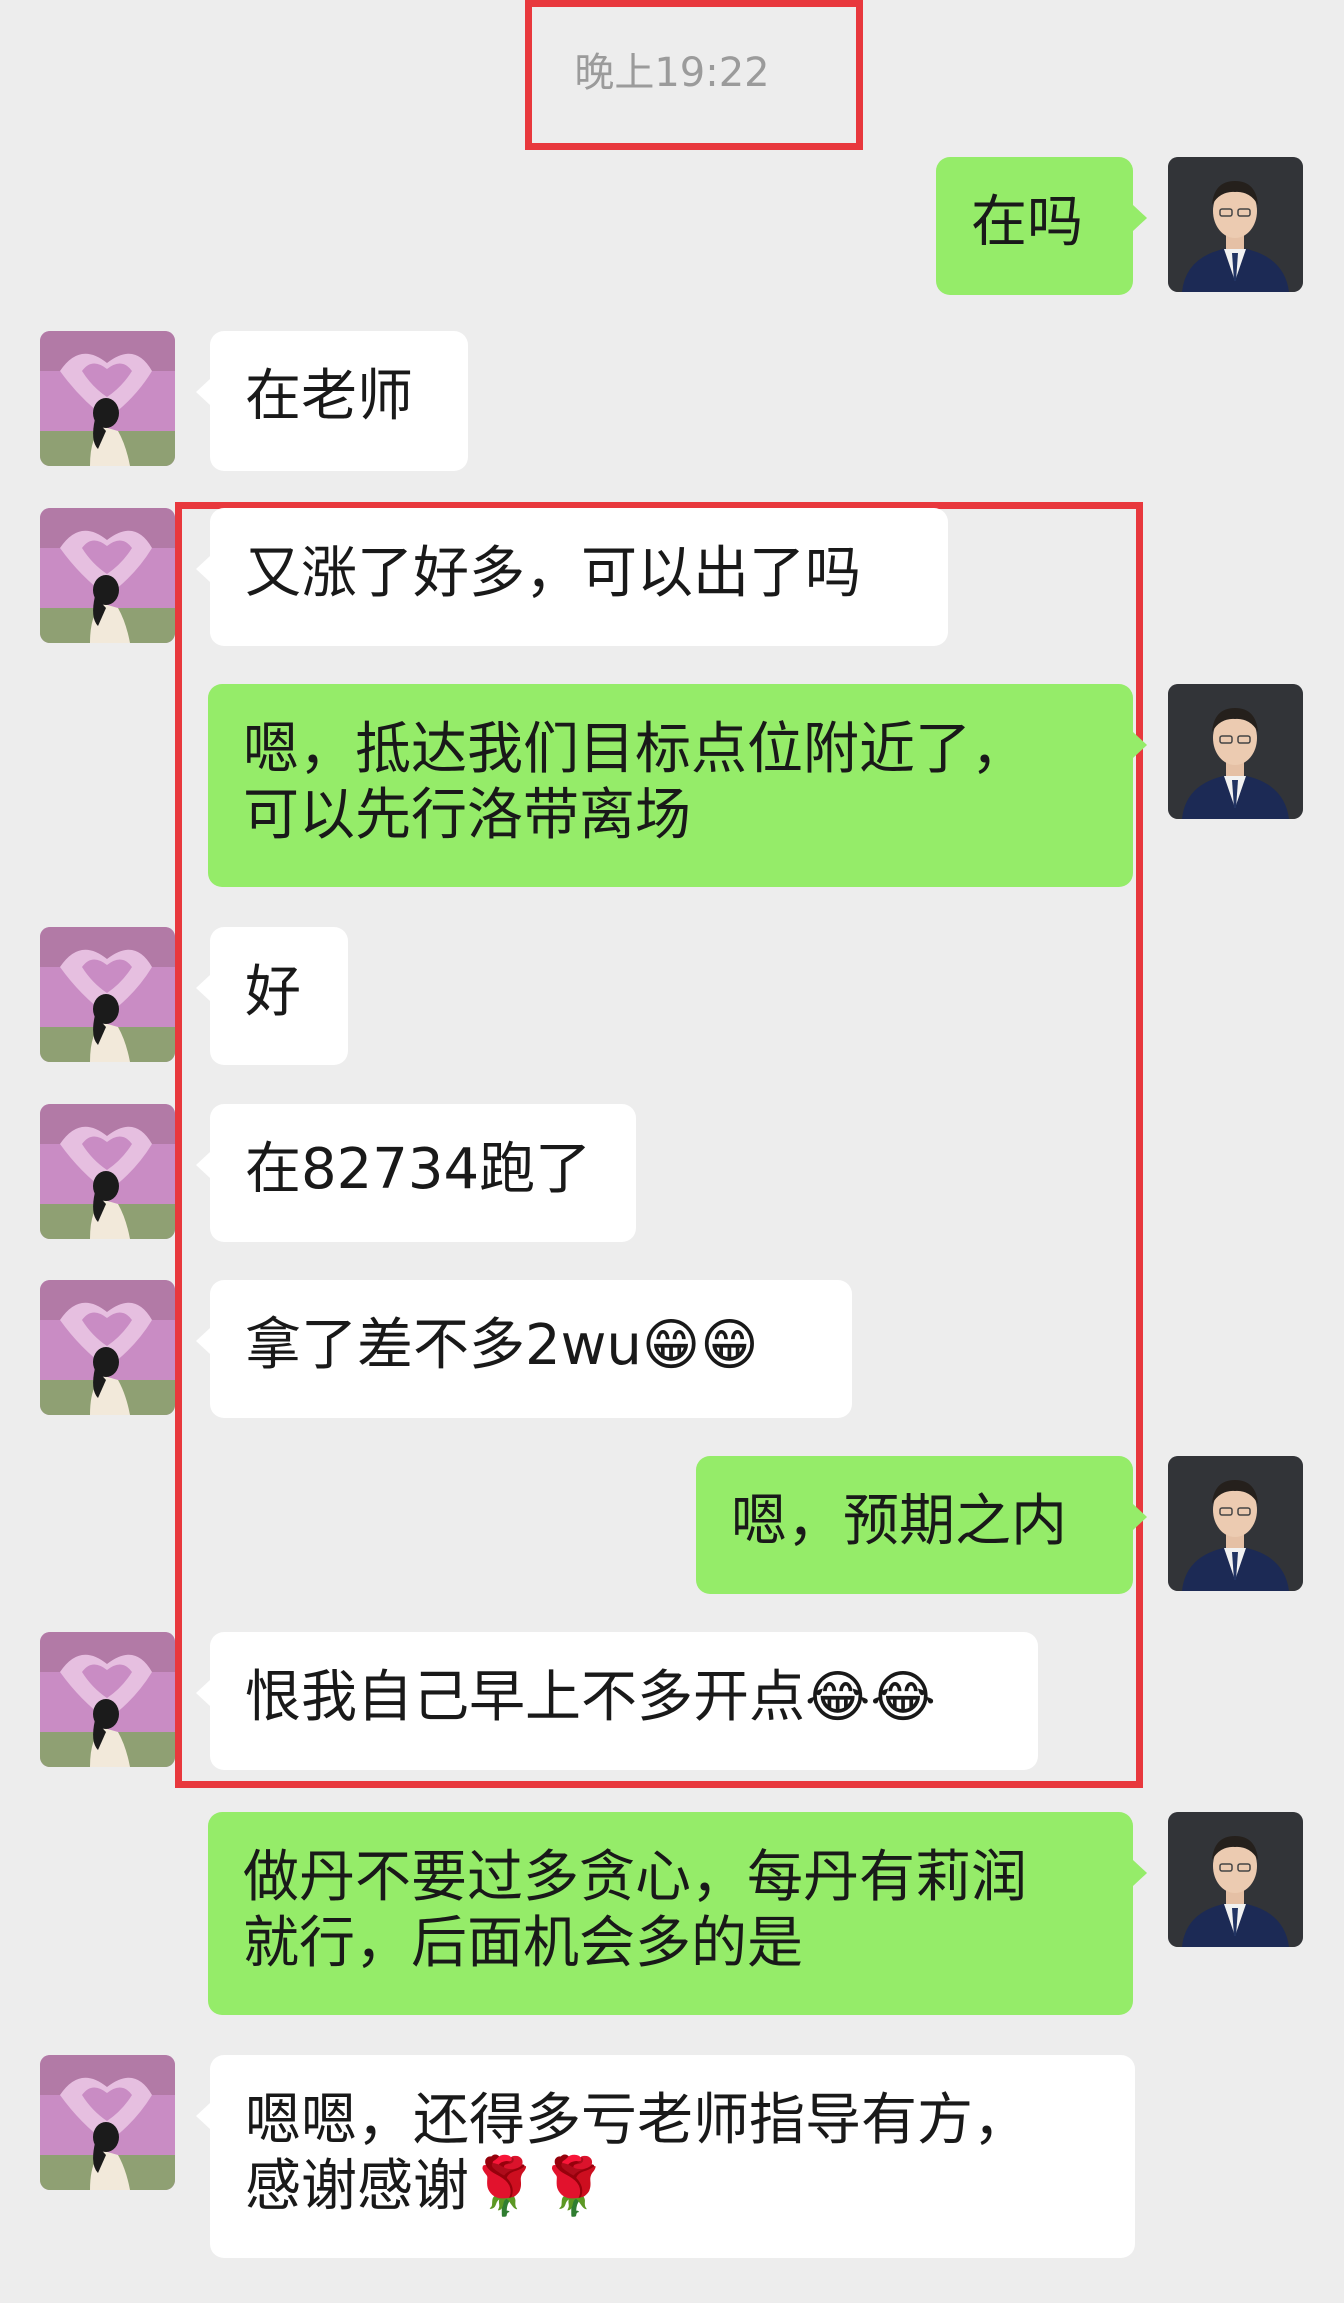 The height and width of the screenshot is (2303, 1344). I want to click on chat-bubble-incoming: 在82734跑了, so click(416, 1173).